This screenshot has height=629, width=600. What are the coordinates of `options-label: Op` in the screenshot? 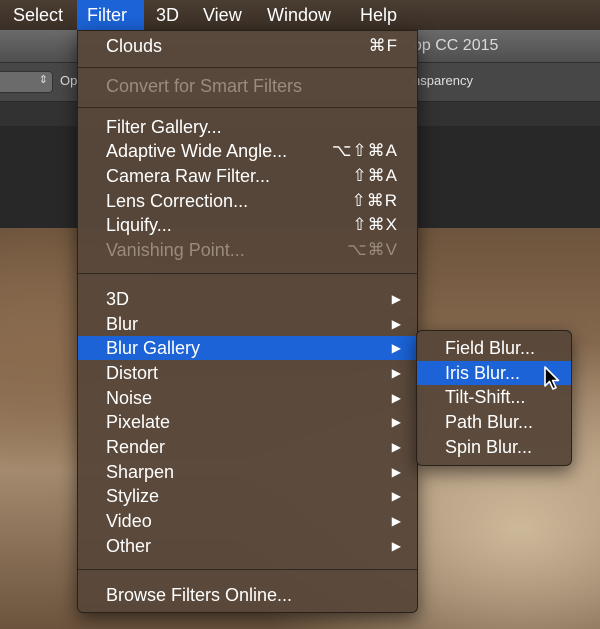 It's located at (69, 80).